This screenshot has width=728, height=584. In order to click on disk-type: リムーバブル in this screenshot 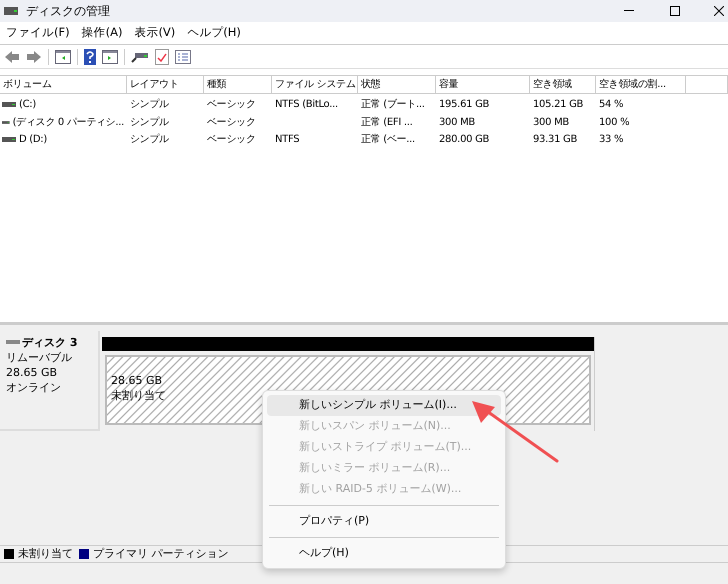, I will do `click(39, 357)`.